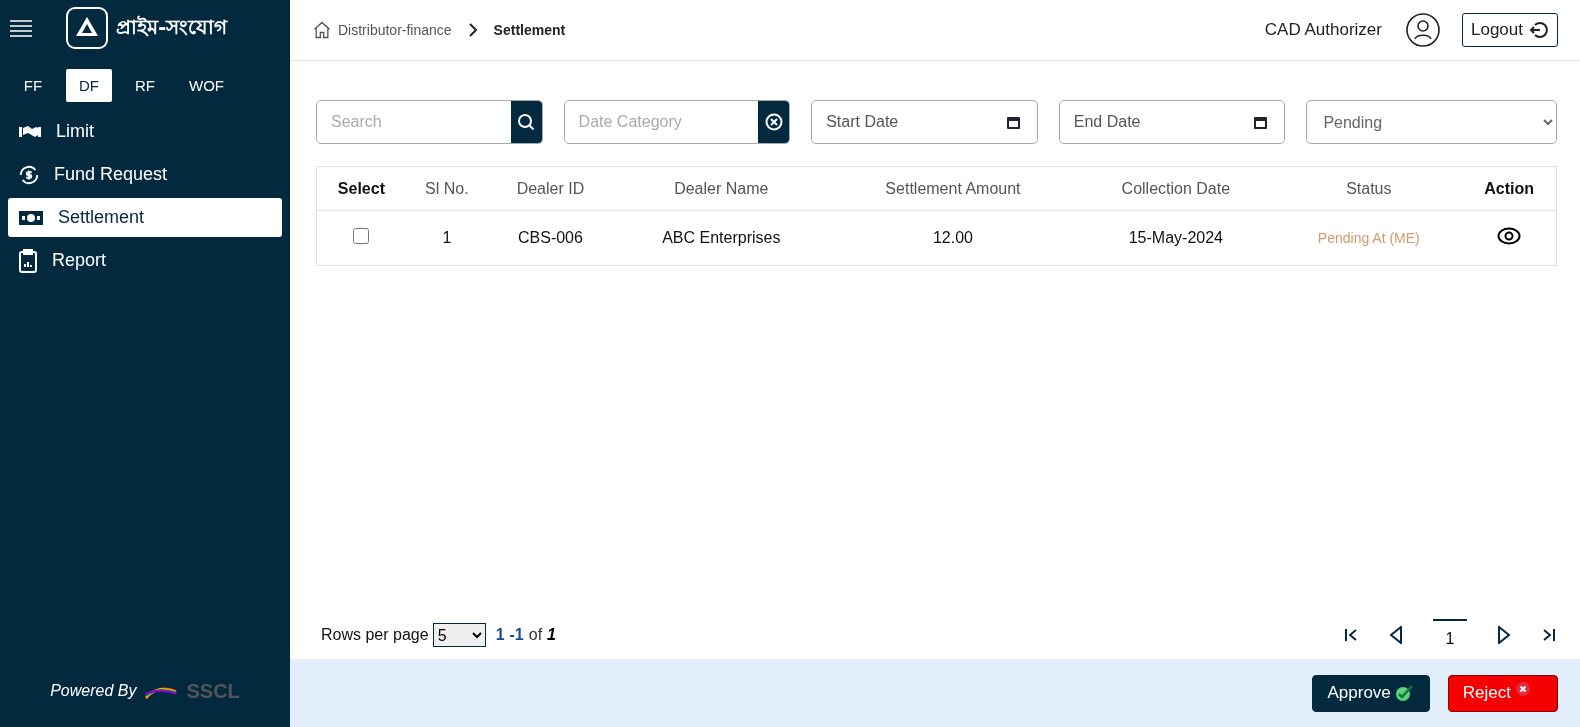  What do you see at coordinates (145, 131) in the screenshot?
I see `sidebar-item: Limit` at bounding box center [145, 131].